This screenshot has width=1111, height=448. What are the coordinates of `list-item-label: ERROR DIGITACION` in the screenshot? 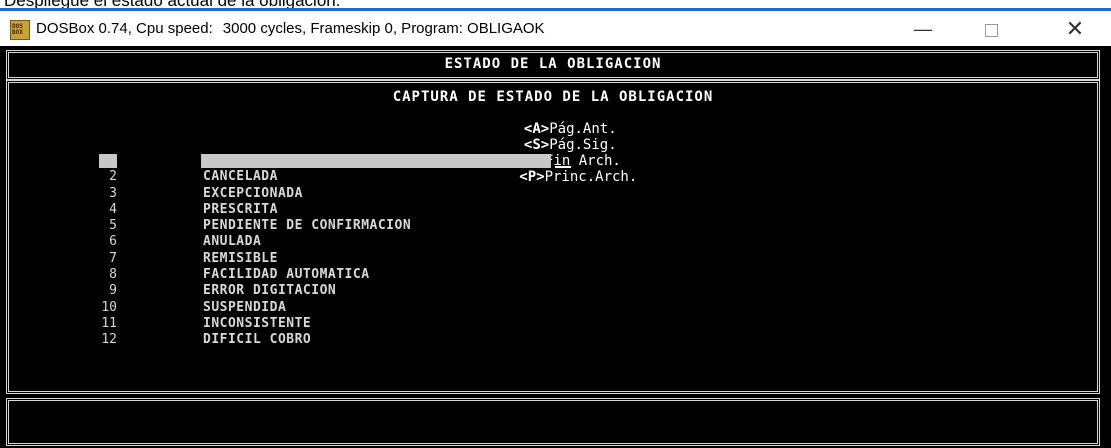 It's located at (270, 291).